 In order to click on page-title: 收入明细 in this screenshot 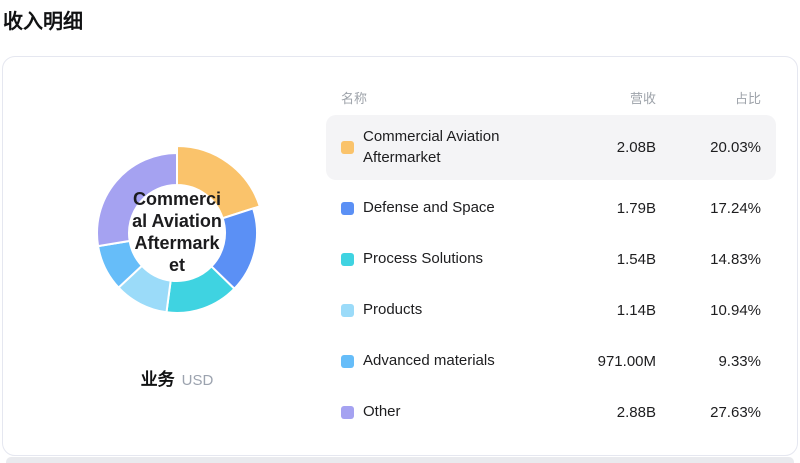, I will do `click(43, 22)`.